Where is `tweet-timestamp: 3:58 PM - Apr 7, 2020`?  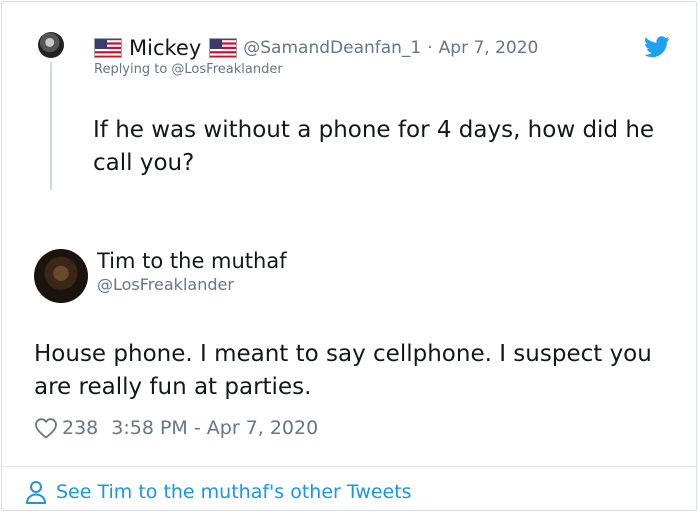 tweet-timestamp: 3:58 PM - Apr 7, 2020 is located at coordinates (214, 428).